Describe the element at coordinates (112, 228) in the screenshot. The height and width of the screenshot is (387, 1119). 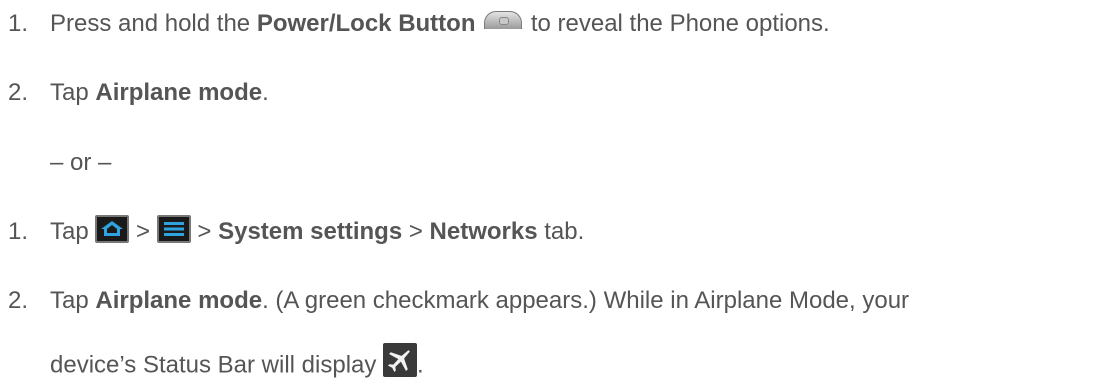
I see `home-icon` at that location.